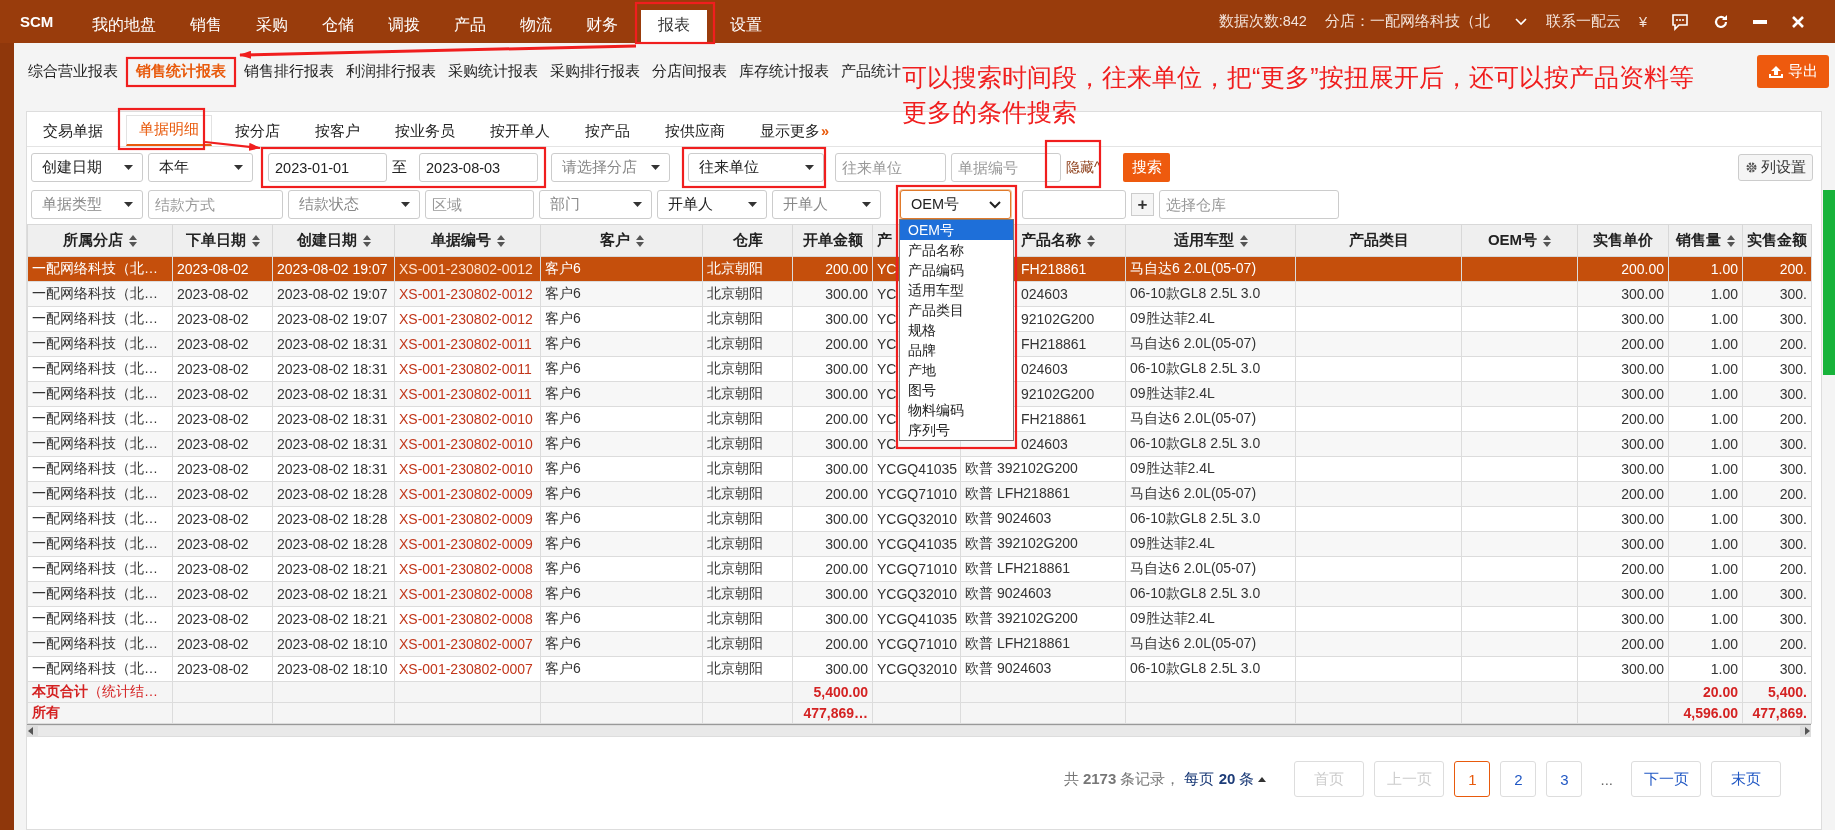 Image resolution: width=1835 pixels, height=830 pixels. What do you see at coordinates (595, 204) in the screenshot?
I see `filter-select: 部门` at bounding box center [595, 204].